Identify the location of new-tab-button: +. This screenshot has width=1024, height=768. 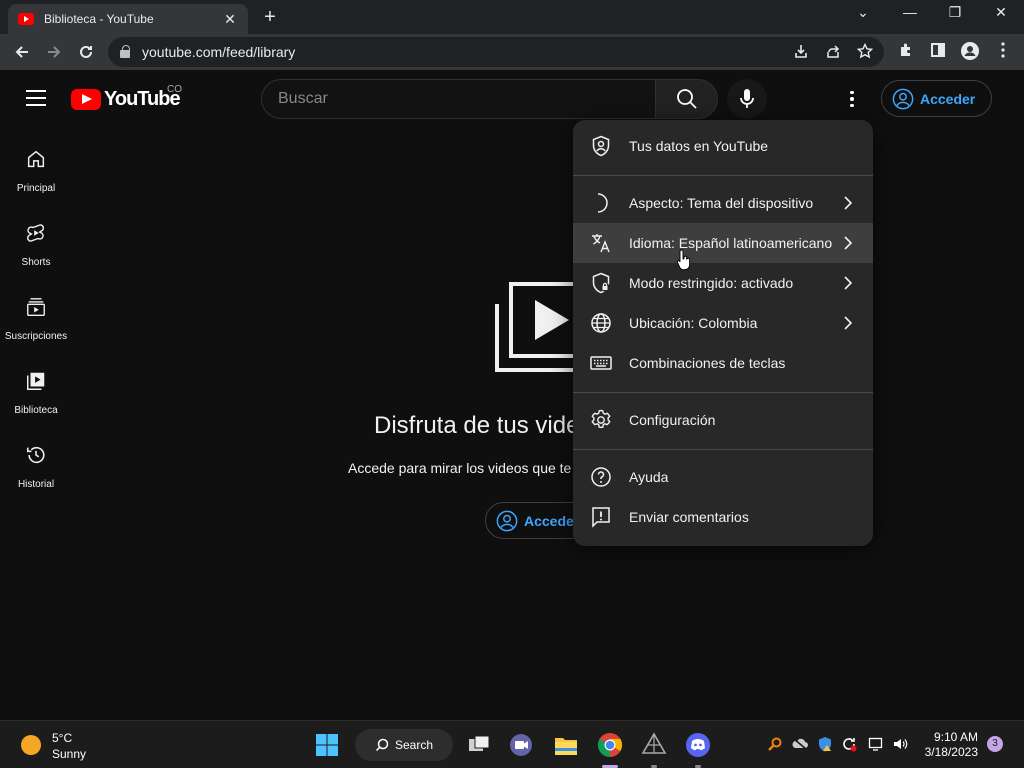
(270, 17).